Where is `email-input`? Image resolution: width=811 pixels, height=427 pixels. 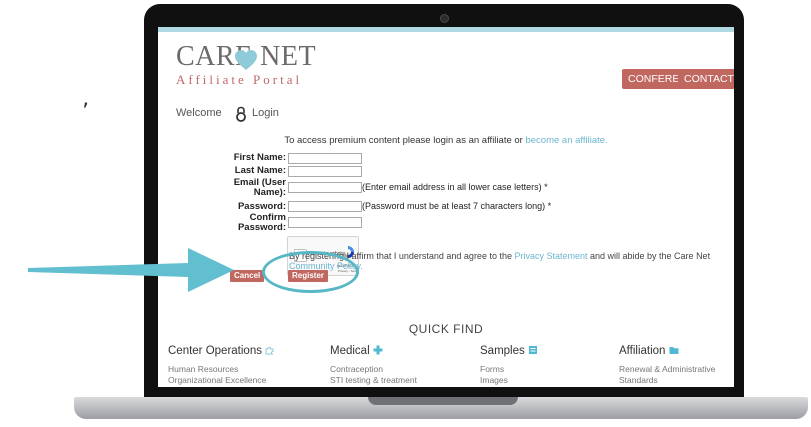 email-input is located at coordinates (325, 187).